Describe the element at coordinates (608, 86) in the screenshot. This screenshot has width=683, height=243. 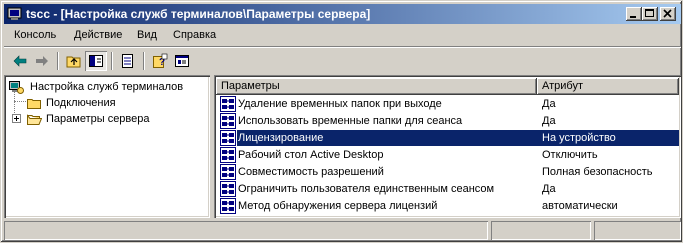
I see `column-header-attribute: Атрибут` at that location.